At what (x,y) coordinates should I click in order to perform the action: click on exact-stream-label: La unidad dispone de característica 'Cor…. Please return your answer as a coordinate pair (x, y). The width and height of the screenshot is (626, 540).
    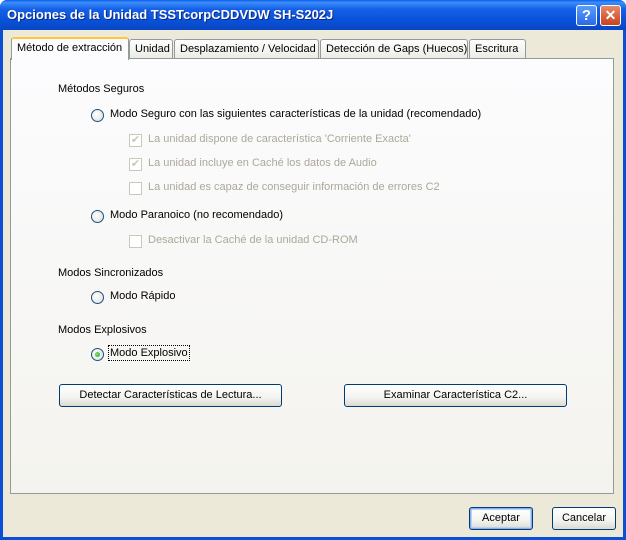
    Looking at the image, I should click on (279, 139).